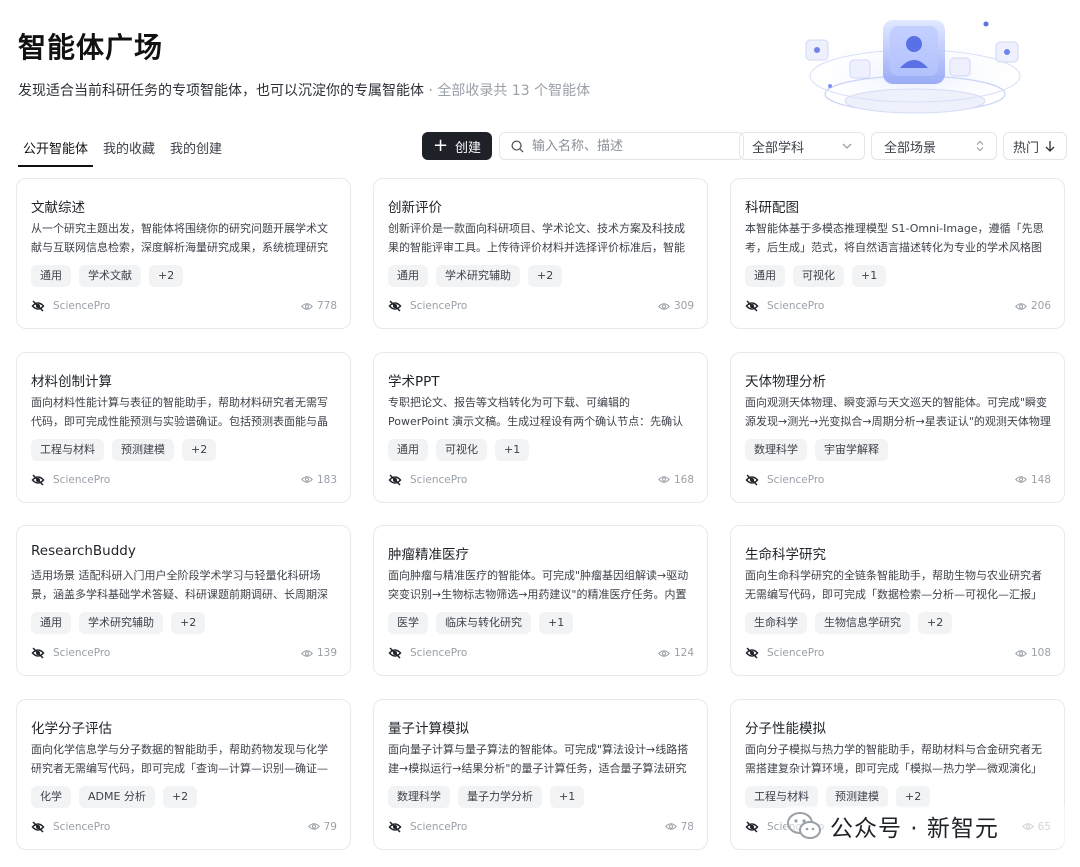  Describe the element at coordinates (319, 306) in the screenshot. I see `view-count: 778` at that location.